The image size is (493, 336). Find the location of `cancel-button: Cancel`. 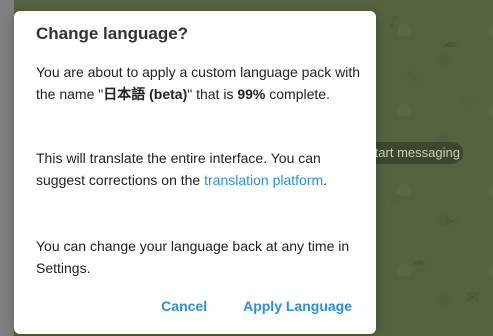

cancel-button: Cancel is located at coordinates (184, 306).